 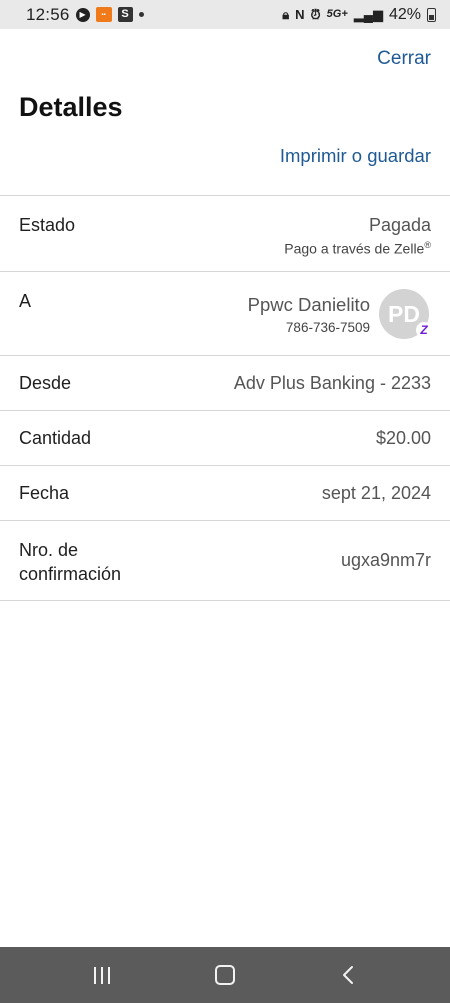 I want to click on recipient-phone: 786-736-7509, so click(x=327, y=327).